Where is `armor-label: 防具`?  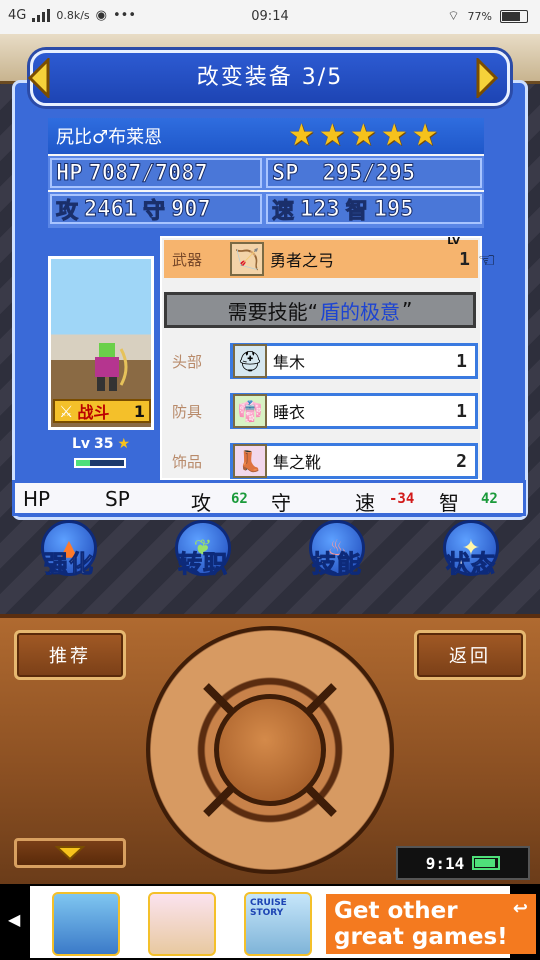 armor-label: 防具 is located at coordinates (187, 411).